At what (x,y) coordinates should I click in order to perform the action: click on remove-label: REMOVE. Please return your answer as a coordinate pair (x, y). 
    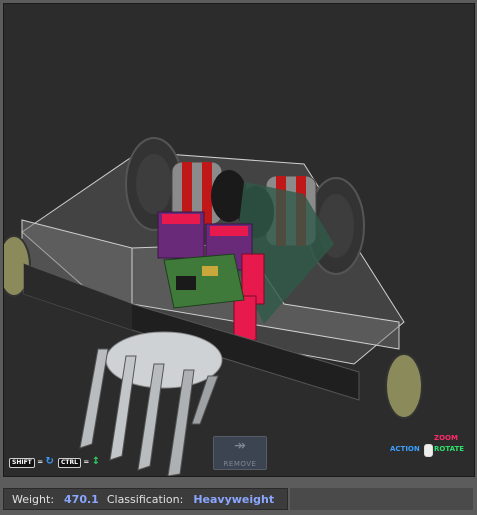
    Looking at the image, I should click on (240, 464).